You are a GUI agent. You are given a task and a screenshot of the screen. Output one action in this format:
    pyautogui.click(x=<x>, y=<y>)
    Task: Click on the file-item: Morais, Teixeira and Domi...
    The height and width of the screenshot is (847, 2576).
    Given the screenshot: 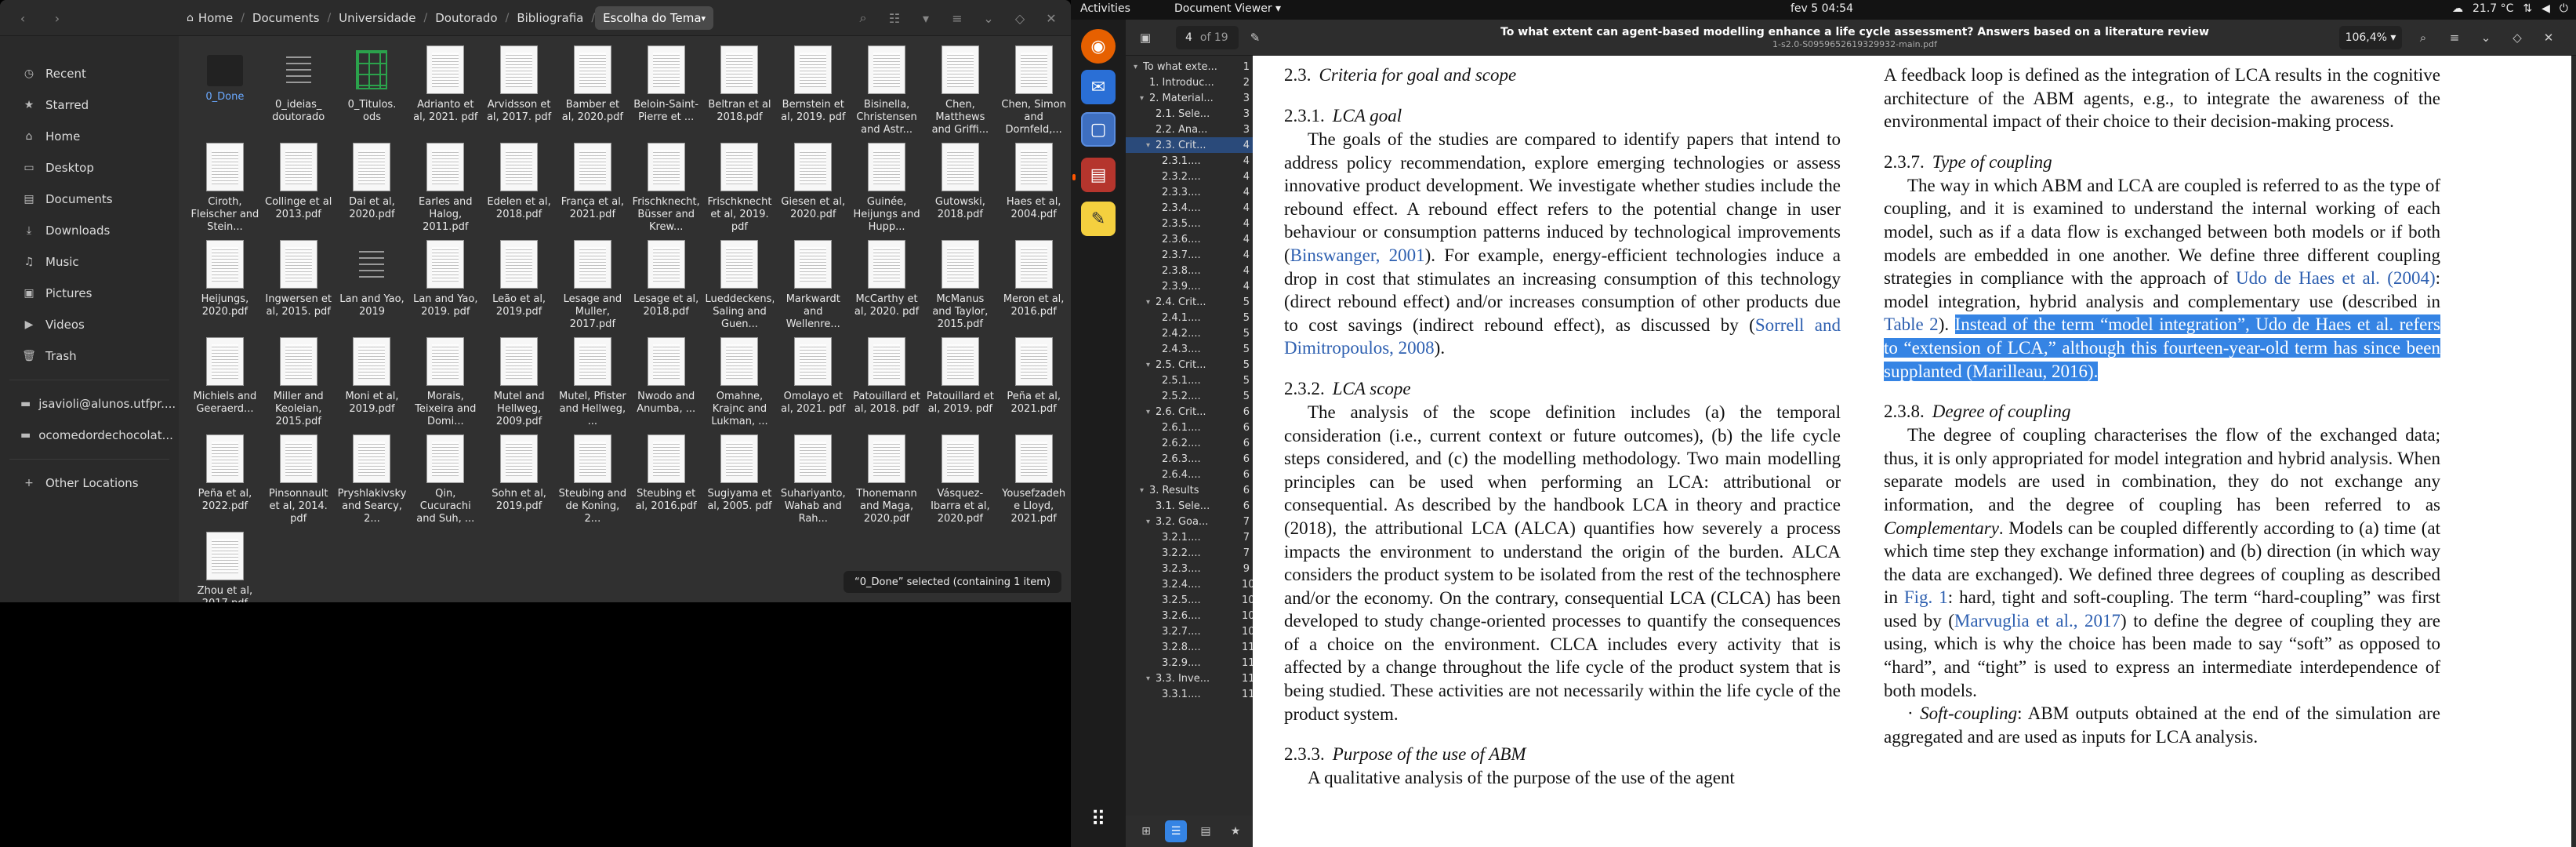 What is the action you would take?
    pyautogui.click(x=445, y=382)
    